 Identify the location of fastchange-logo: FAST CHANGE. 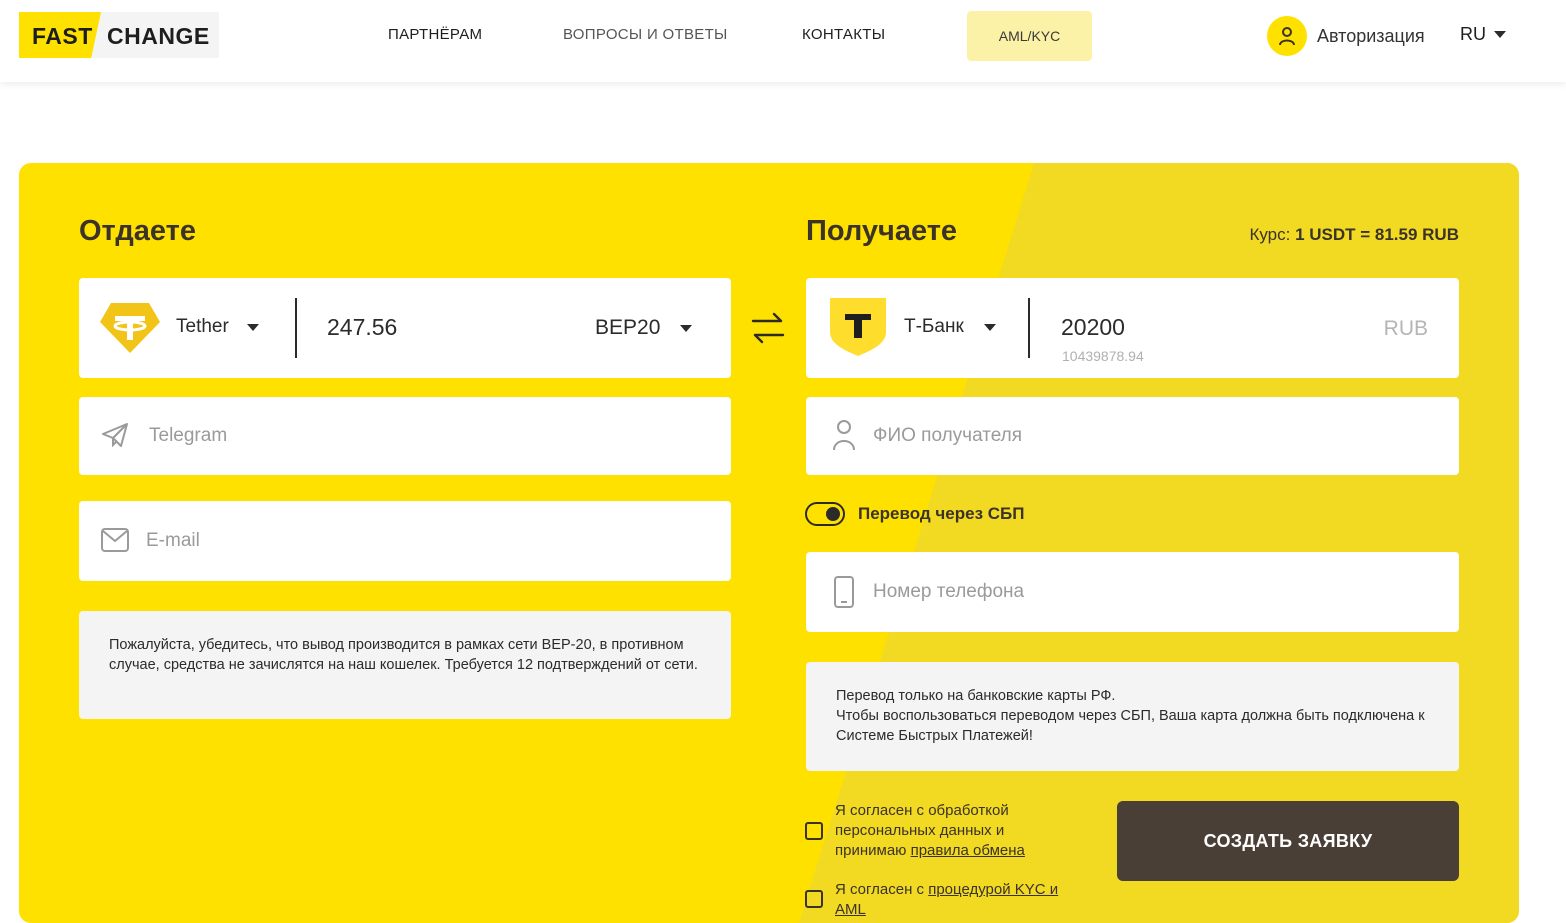
(119, 35).